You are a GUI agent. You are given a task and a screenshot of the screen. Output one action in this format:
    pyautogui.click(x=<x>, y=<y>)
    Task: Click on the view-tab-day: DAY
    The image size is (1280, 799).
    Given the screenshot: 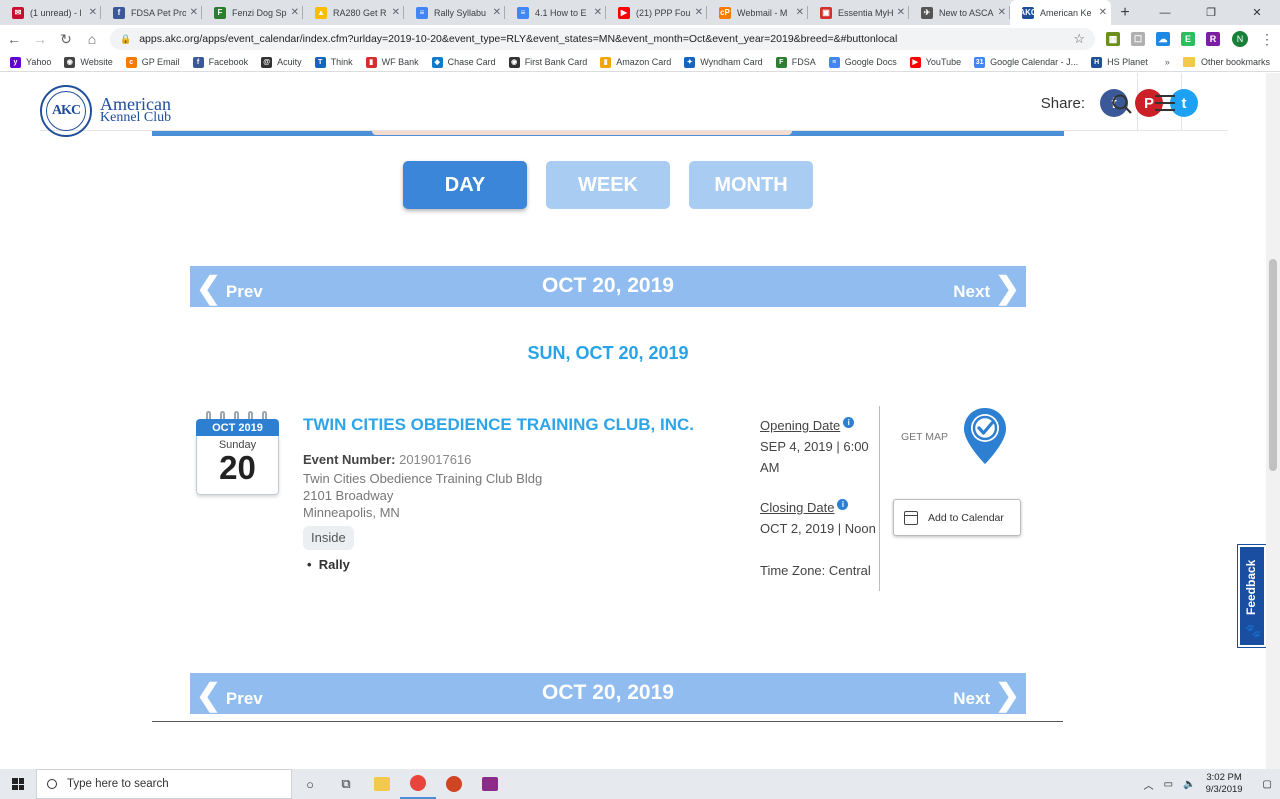 What is the action you would take?
    pyautogui.click(x=465, y=185)
    